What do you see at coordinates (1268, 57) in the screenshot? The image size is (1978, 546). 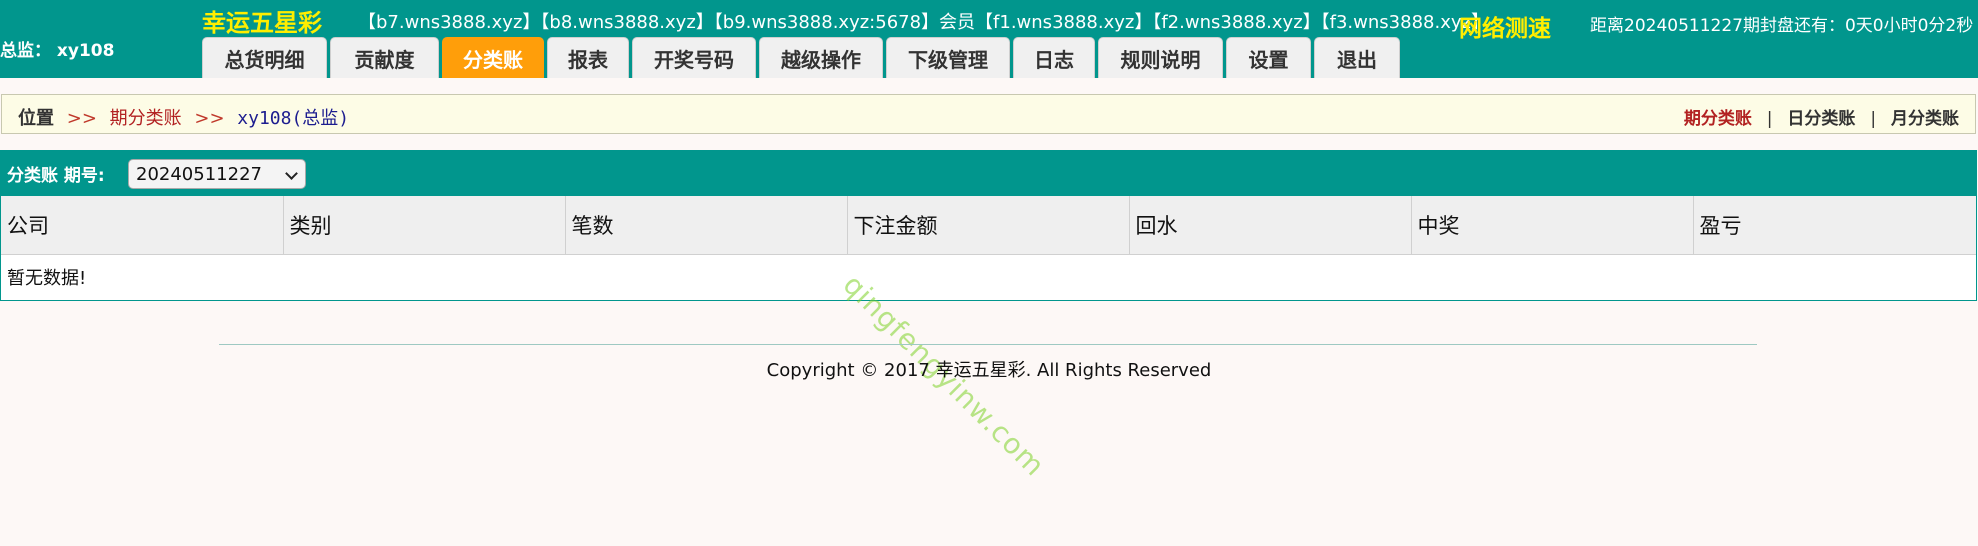 I see `tab-settings: 设置` at bounding box center [1268, 57].